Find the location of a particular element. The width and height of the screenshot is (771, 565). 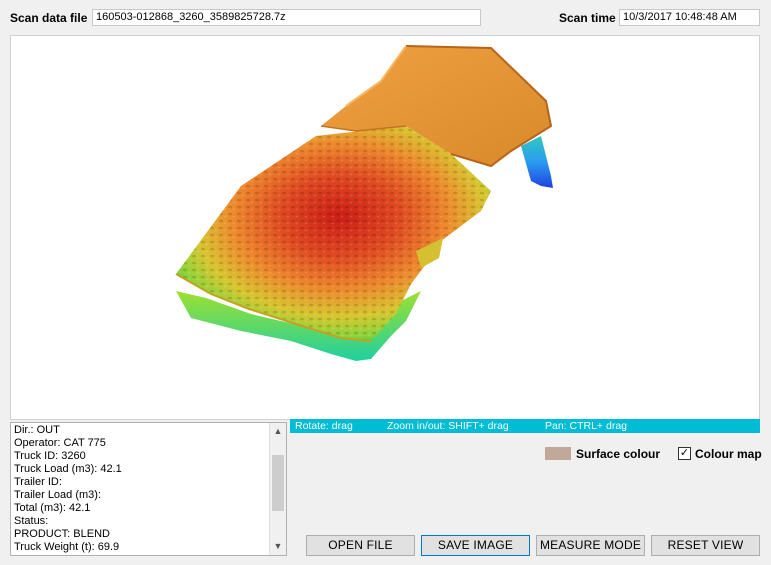

scan-time-label: Scan time is located at coordinates (587, 18).